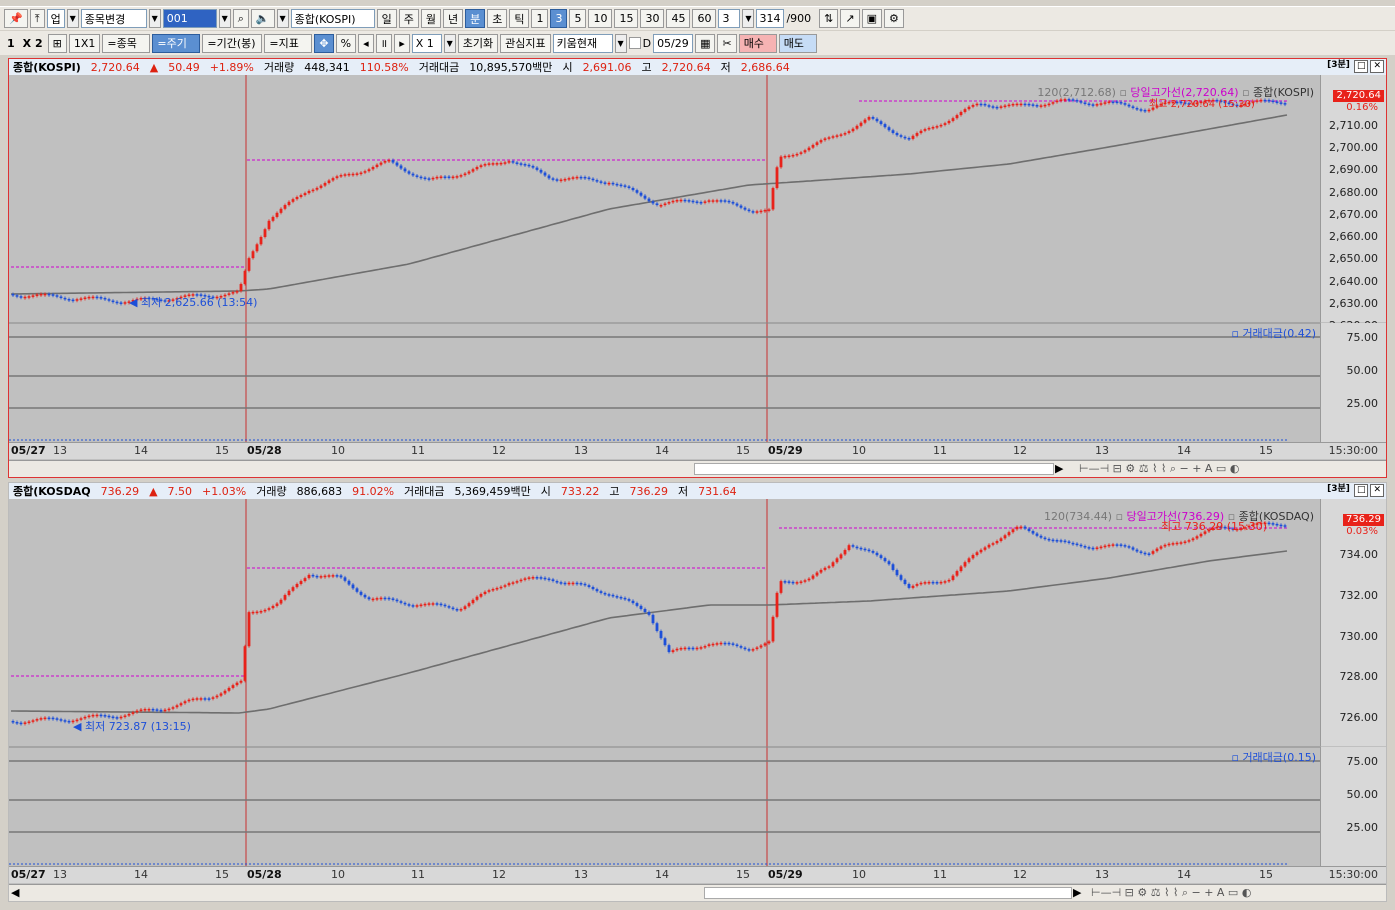  I want to click on chevron-down-icon: ▼, so click(154, 18).